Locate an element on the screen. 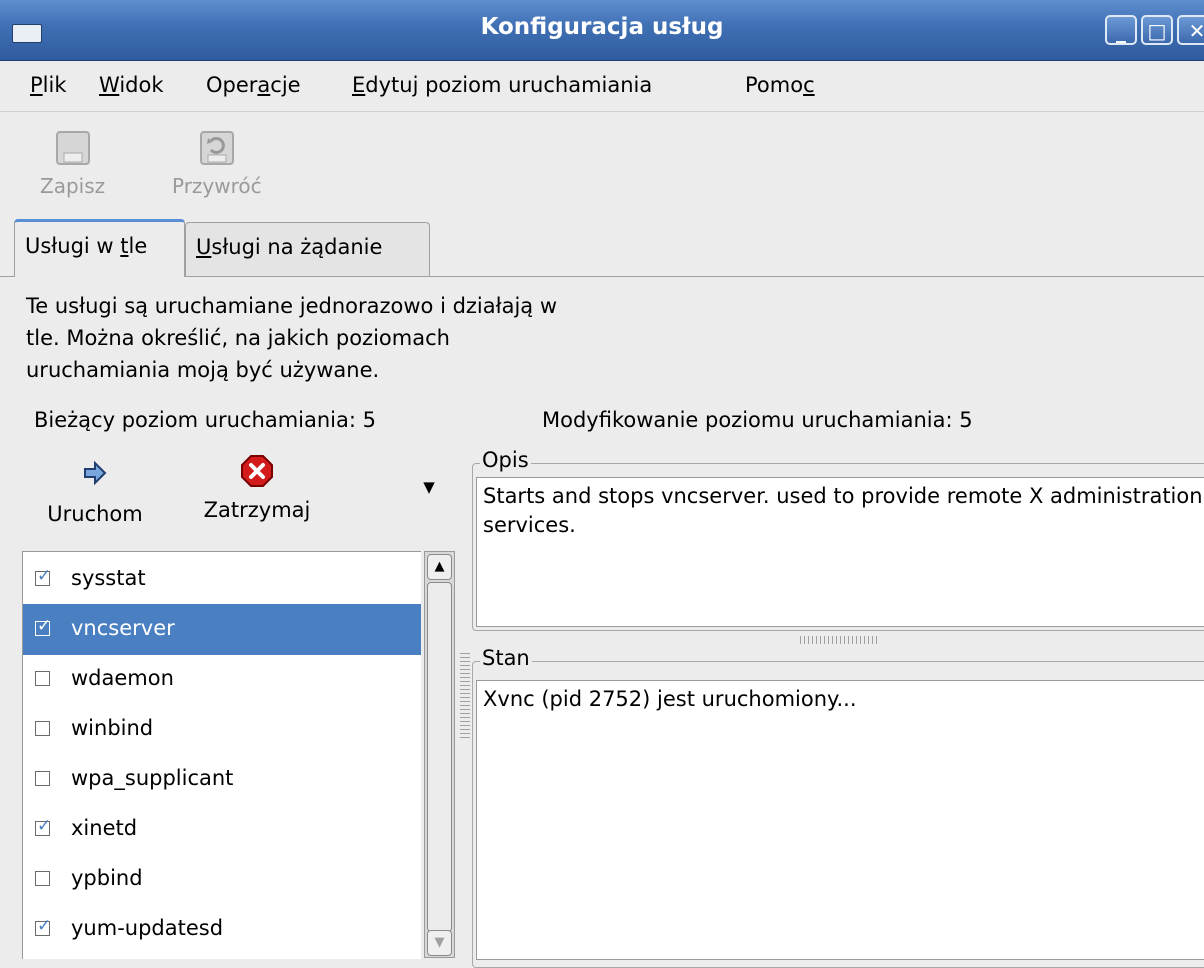 The image size is (1204, 968). scrollbar-thumb is located at coordinates (439, 757).